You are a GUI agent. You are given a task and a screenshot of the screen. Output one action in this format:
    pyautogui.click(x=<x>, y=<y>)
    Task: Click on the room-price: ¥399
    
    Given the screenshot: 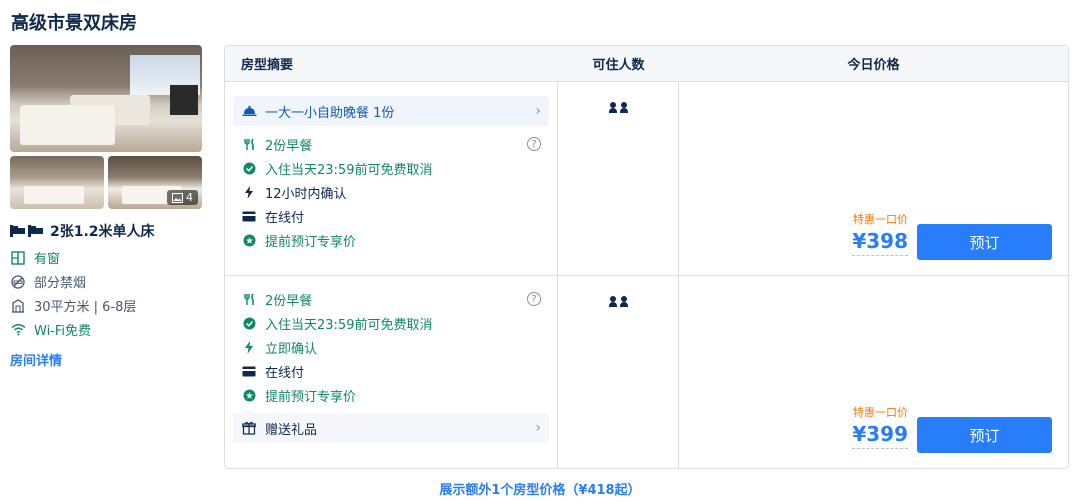 What is the action you would take?
    pyautogui.click(x=880, y=435)
    